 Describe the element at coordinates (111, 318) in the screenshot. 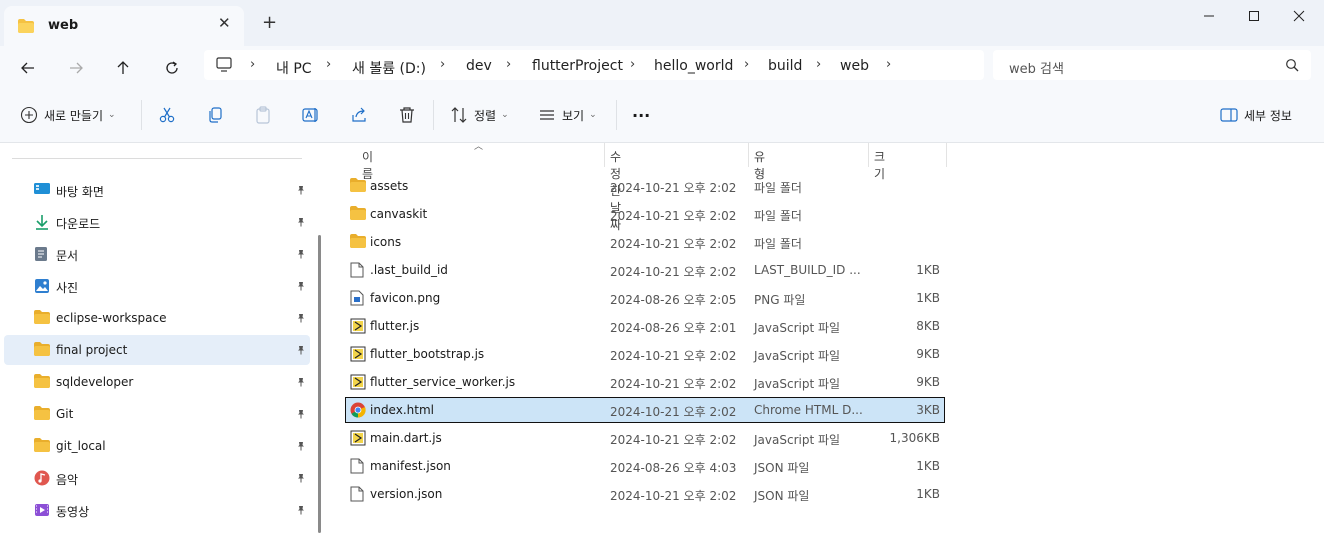

I see `sidebar-item-label: eclipse-workspace` at that location.